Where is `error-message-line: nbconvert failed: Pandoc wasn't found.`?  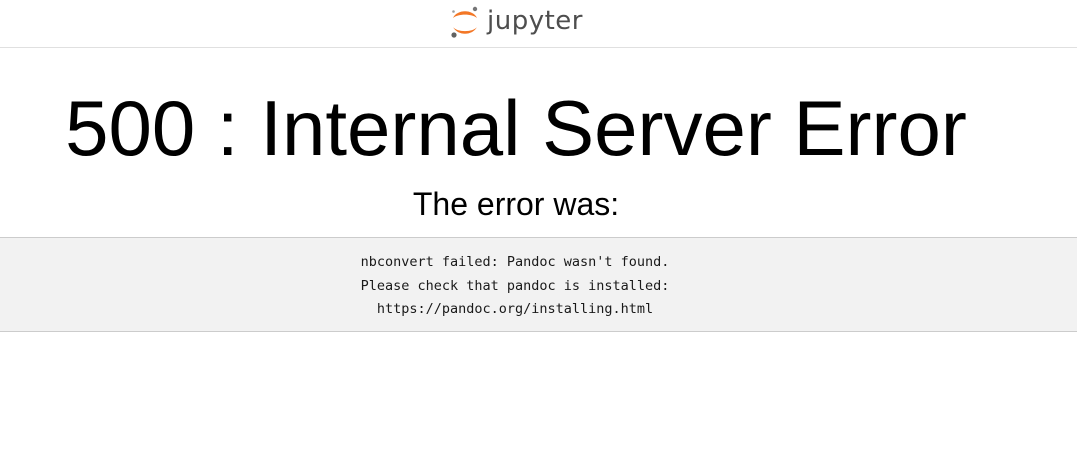 error-message-line: nbconvert failed: Pandoc wasn't found. is located at coordinates (515, 262).